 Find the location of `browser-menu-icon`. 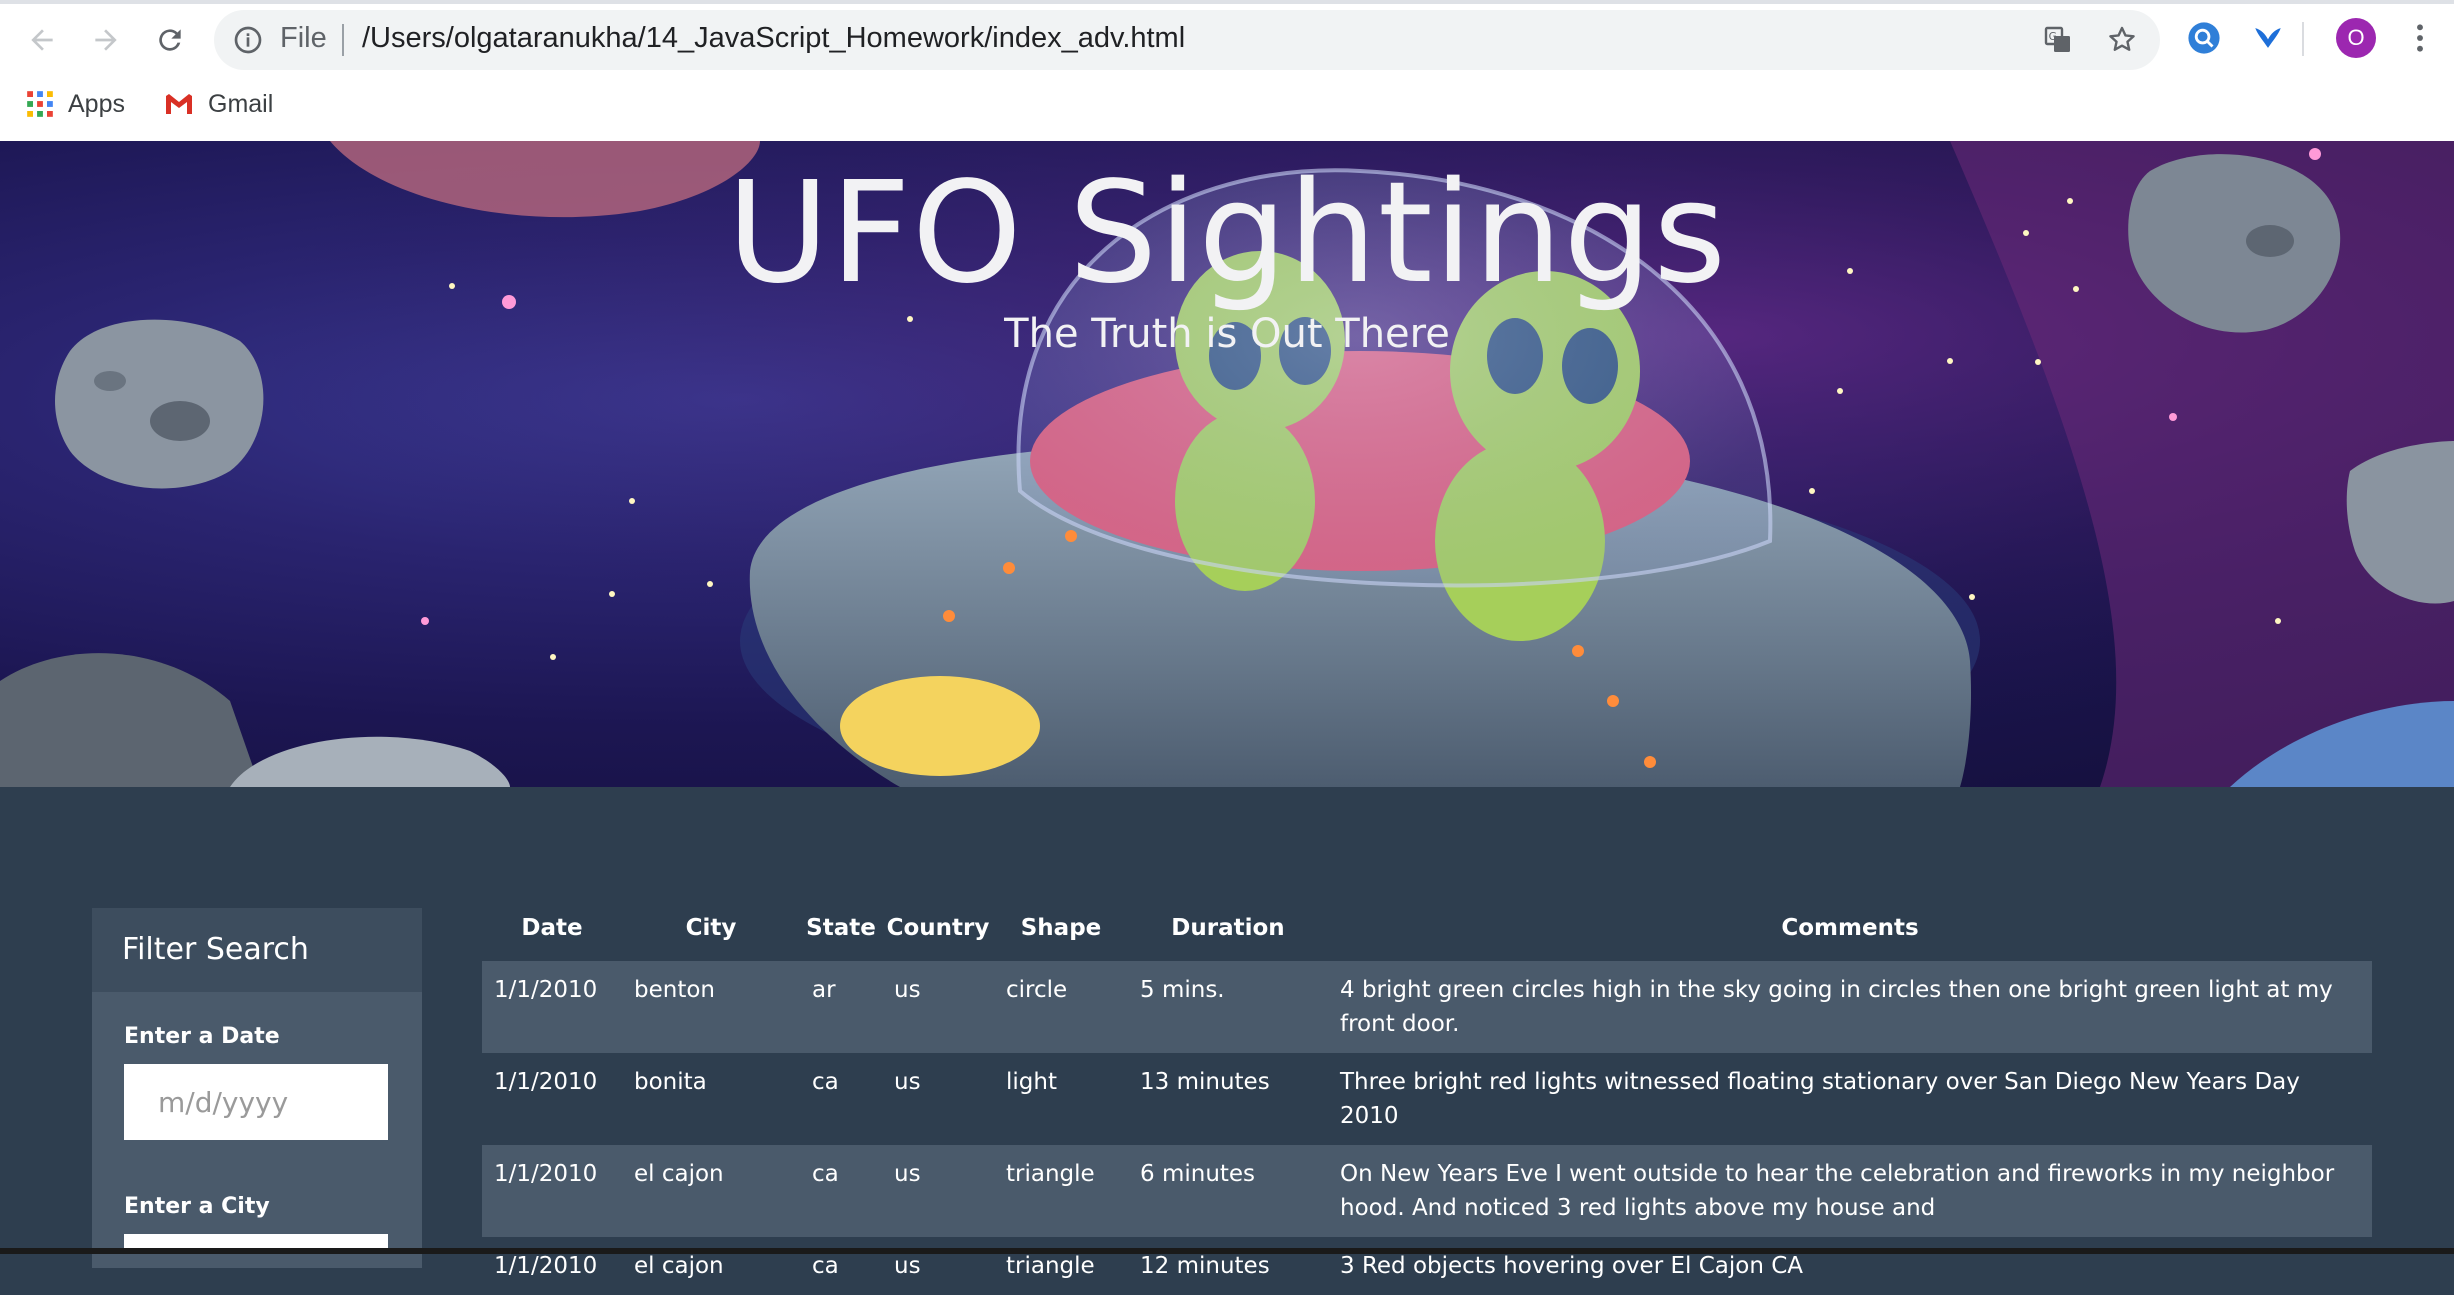

browser-menu-icon is located at coordinates (2420, 38).